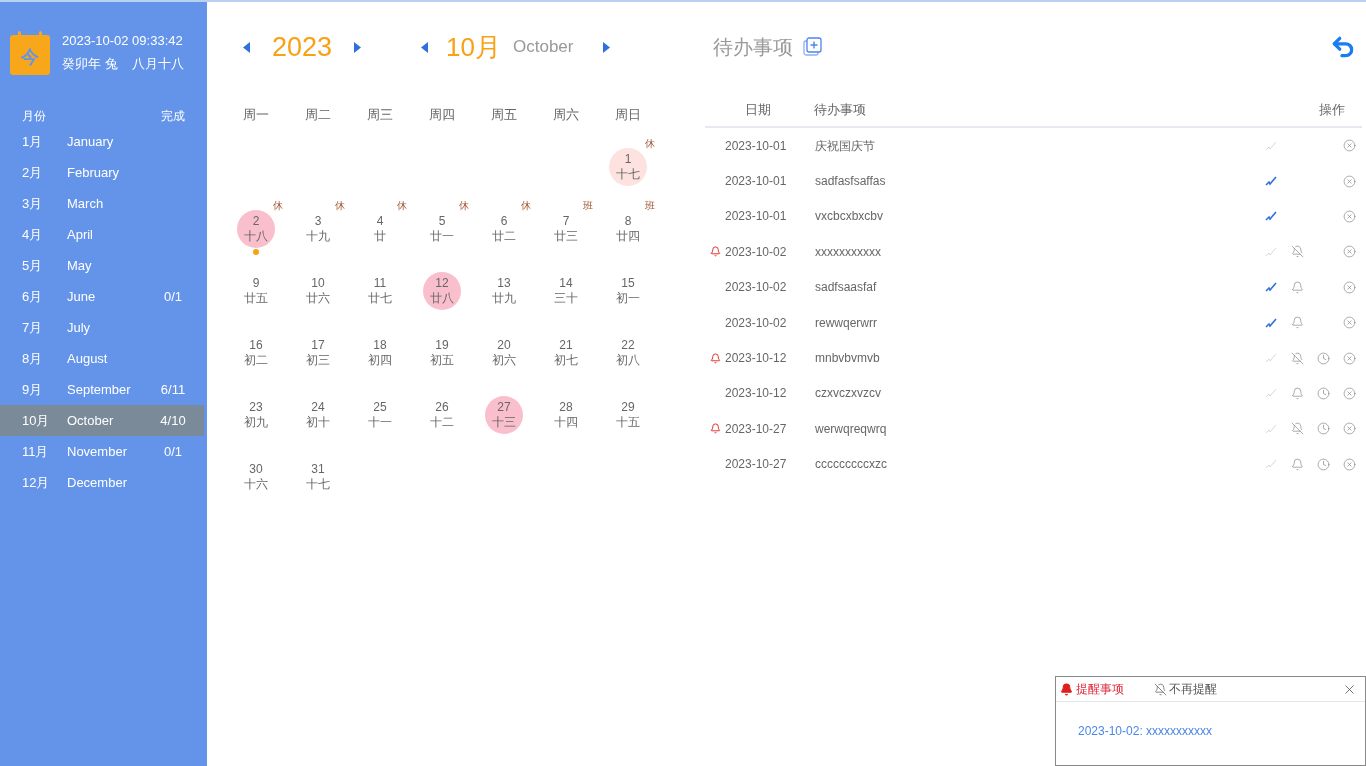  What do you see at coordinates (256, 353) in the screenshot?
I see `day-cell: 16 初二` at bounding box center [256, 353].